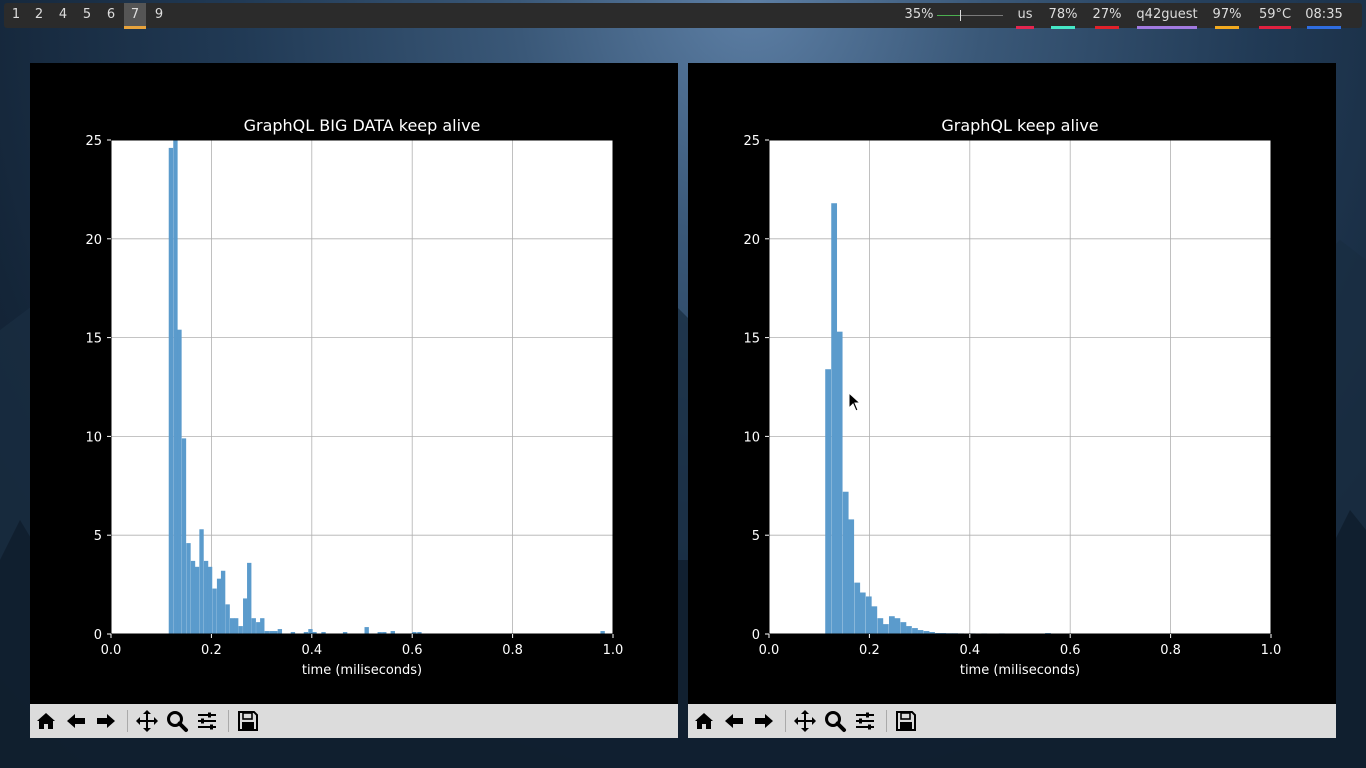  What do you see at coordinates (39, 15) in the screenshot?
I see `workspace-2: 2` at bounding box center [39, 15].